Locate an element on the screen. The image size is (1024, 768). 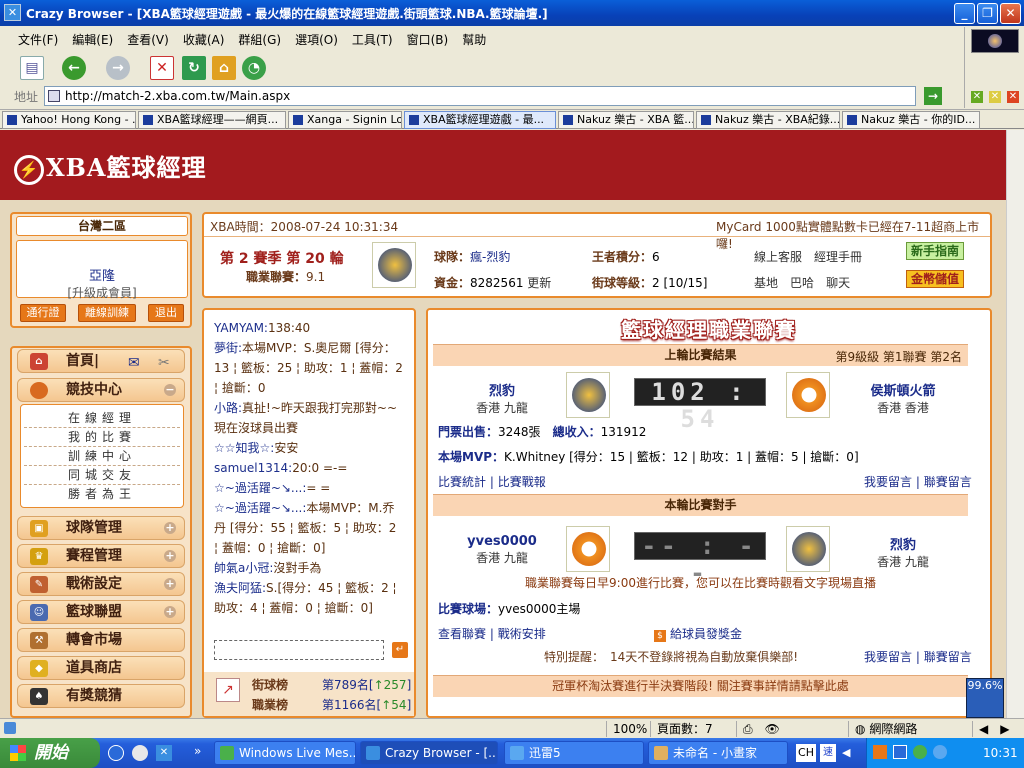
menu-options: 選項(O) is located at coordinates (316, 39).